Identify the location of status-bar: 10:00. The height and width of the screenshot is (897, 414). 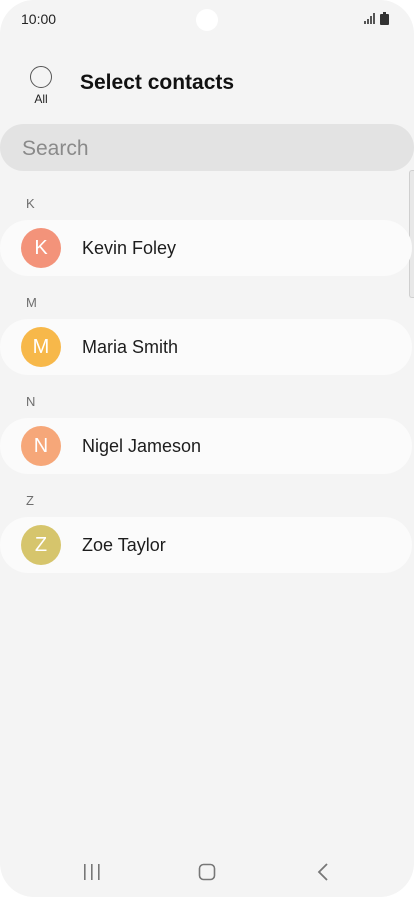
(207, 20).